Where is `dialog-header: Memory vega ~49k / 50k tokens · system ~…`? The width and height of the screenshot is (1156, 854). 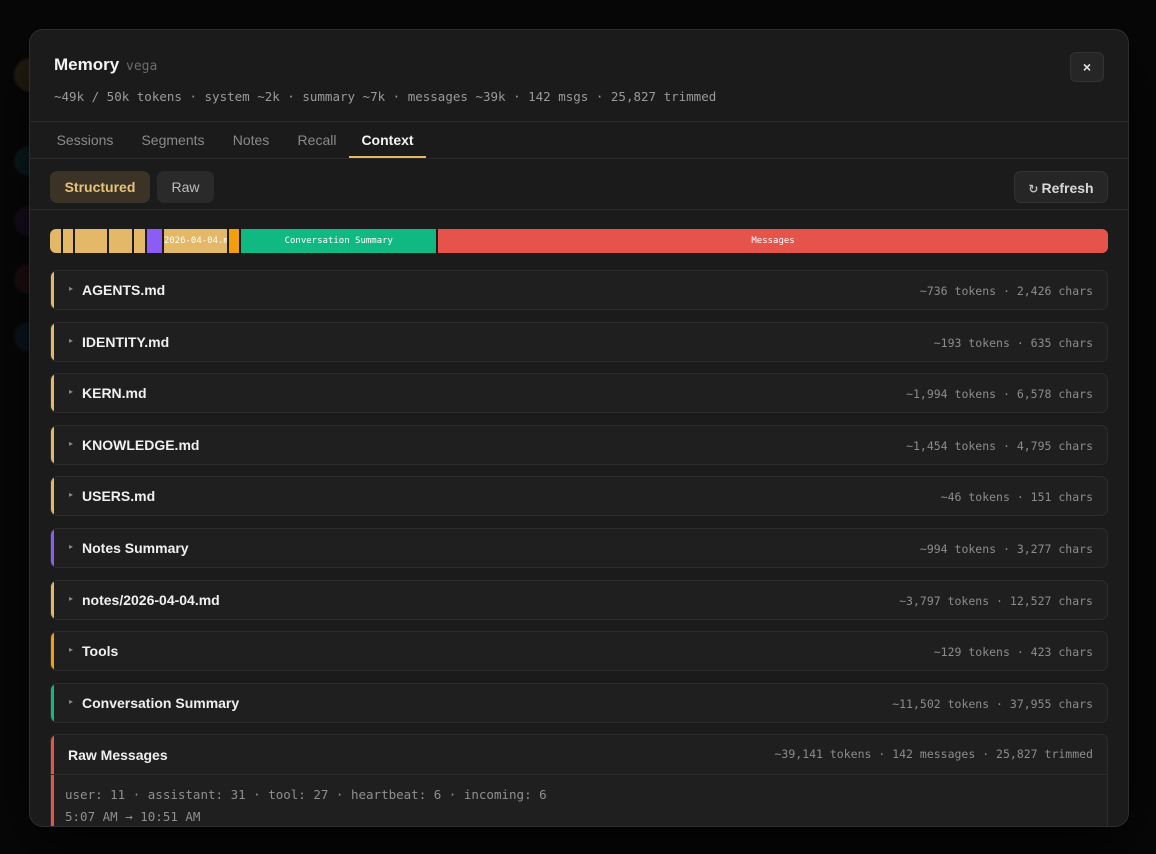
dialog-header: Memory vega ~49k / 50k tokens · system ~… is located at coordinates (579, 76).